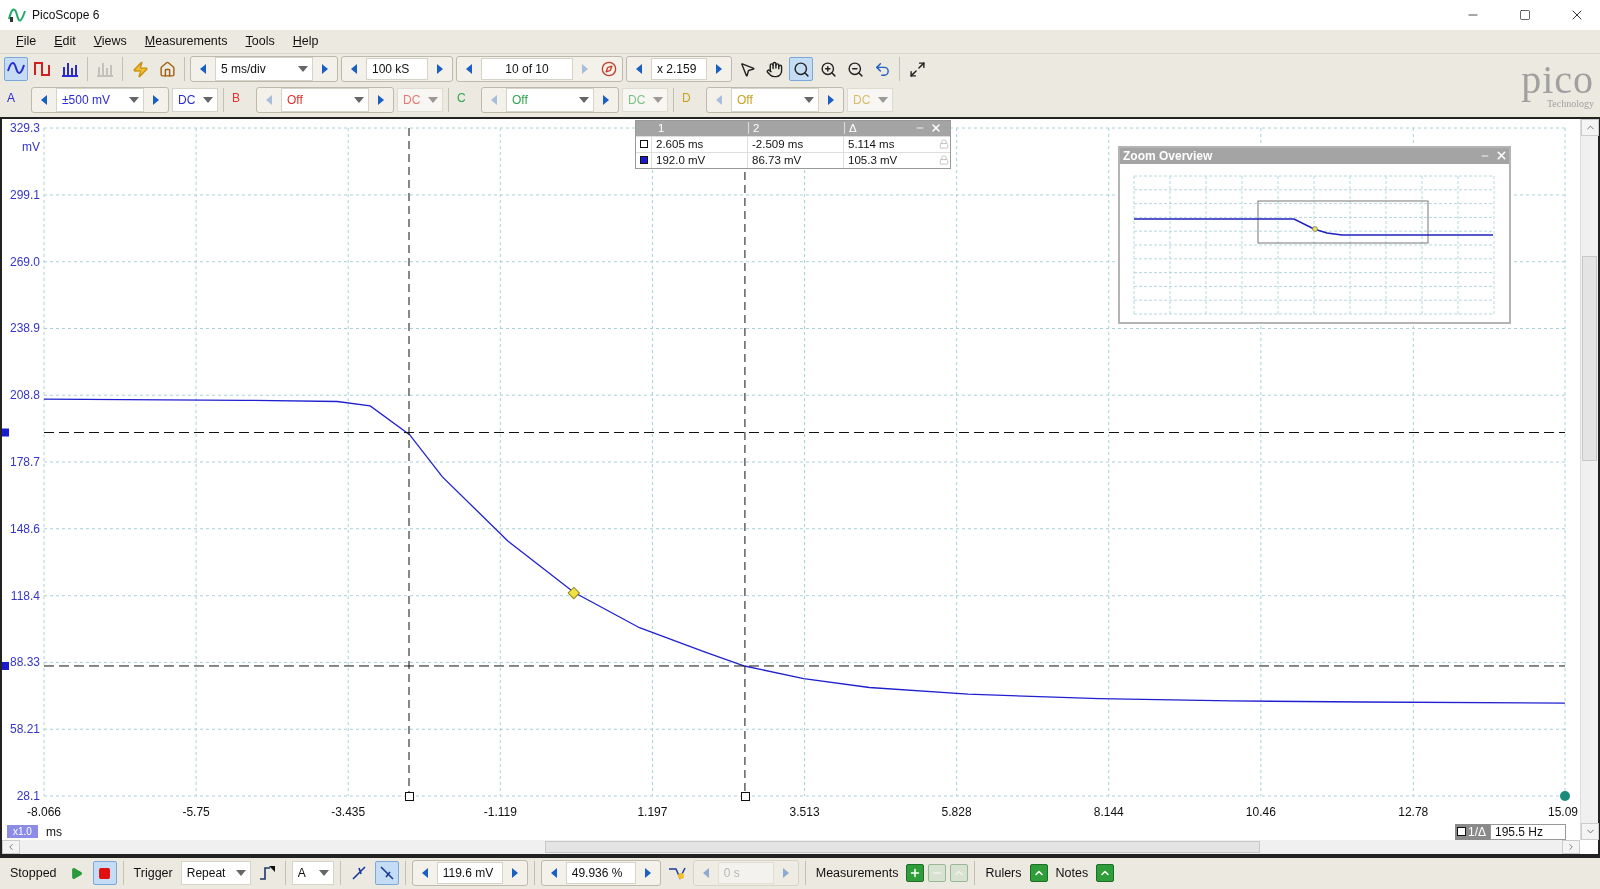 This screenshot has height=889, width=1600. I want to click on column-header: 1, so click(661, 128).